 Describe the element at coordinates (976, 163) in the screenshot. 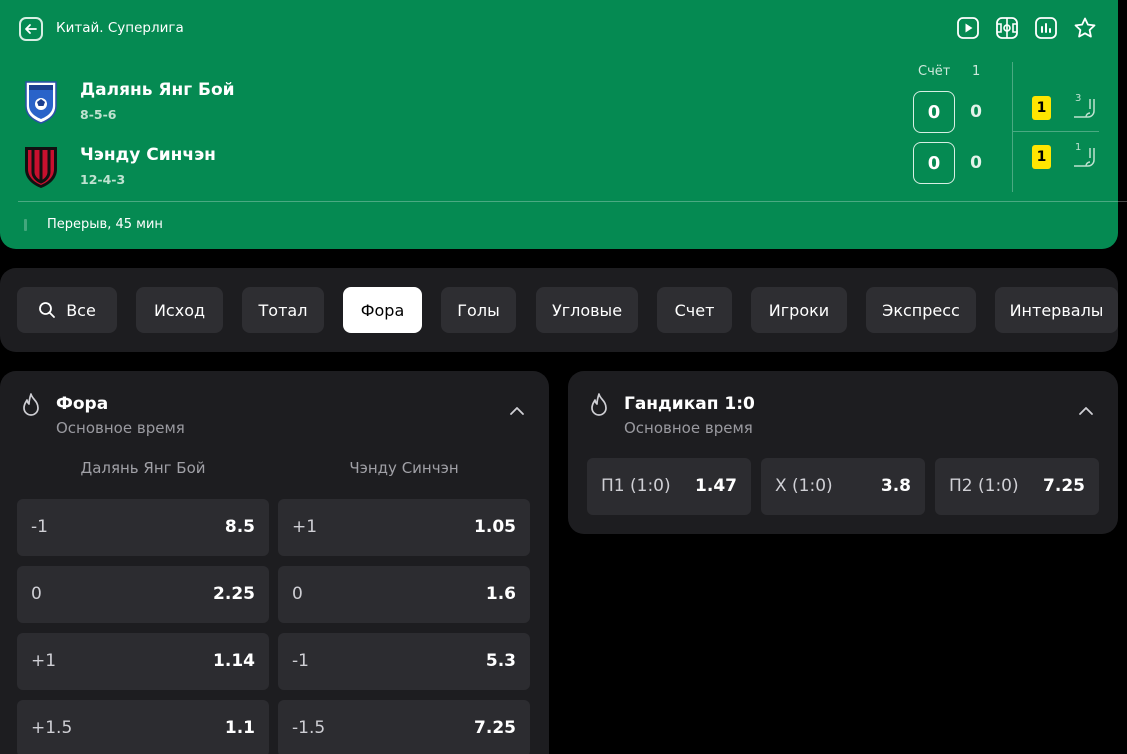

I see `away-period-score: 0` at that location.